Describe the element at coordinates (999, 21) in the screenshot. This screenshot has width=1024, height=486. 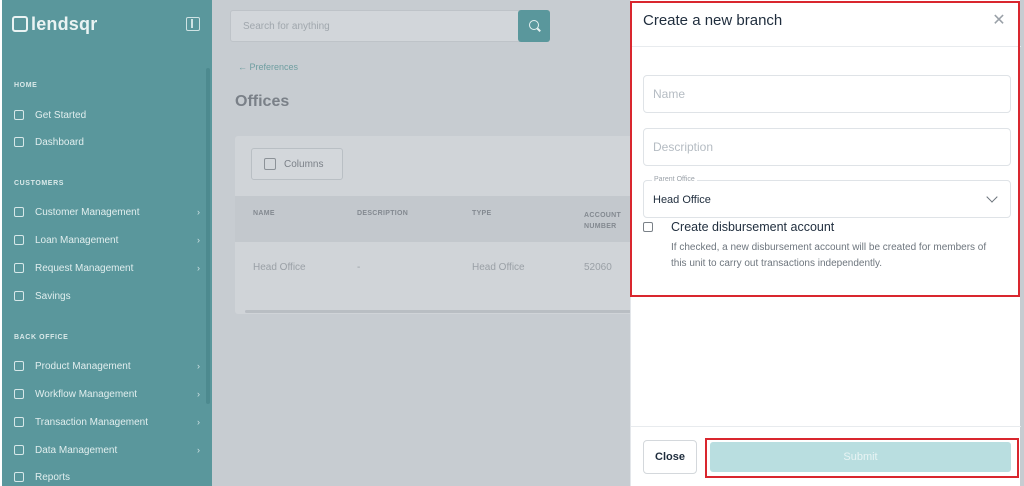
I see `close-icon: ✕` at that location.